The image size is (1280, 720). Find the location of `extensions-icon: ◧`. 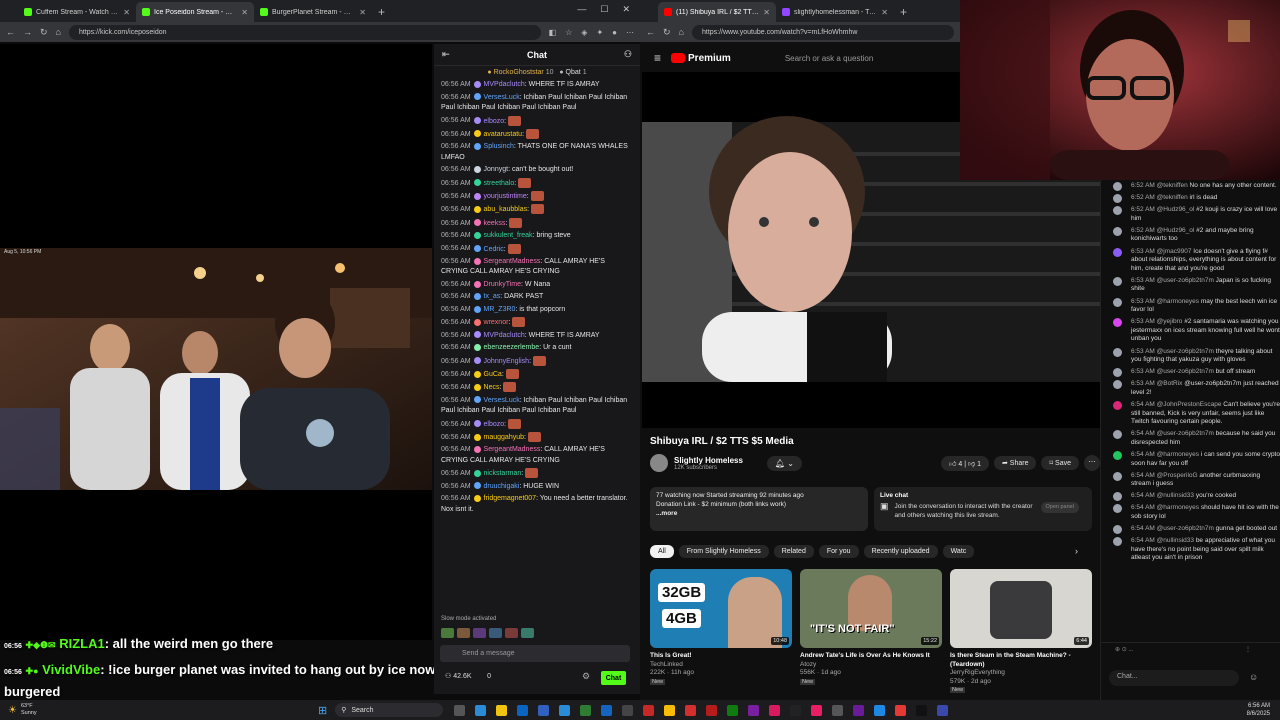

extensions-icon: ◧ is located at coordinates (553, 32).